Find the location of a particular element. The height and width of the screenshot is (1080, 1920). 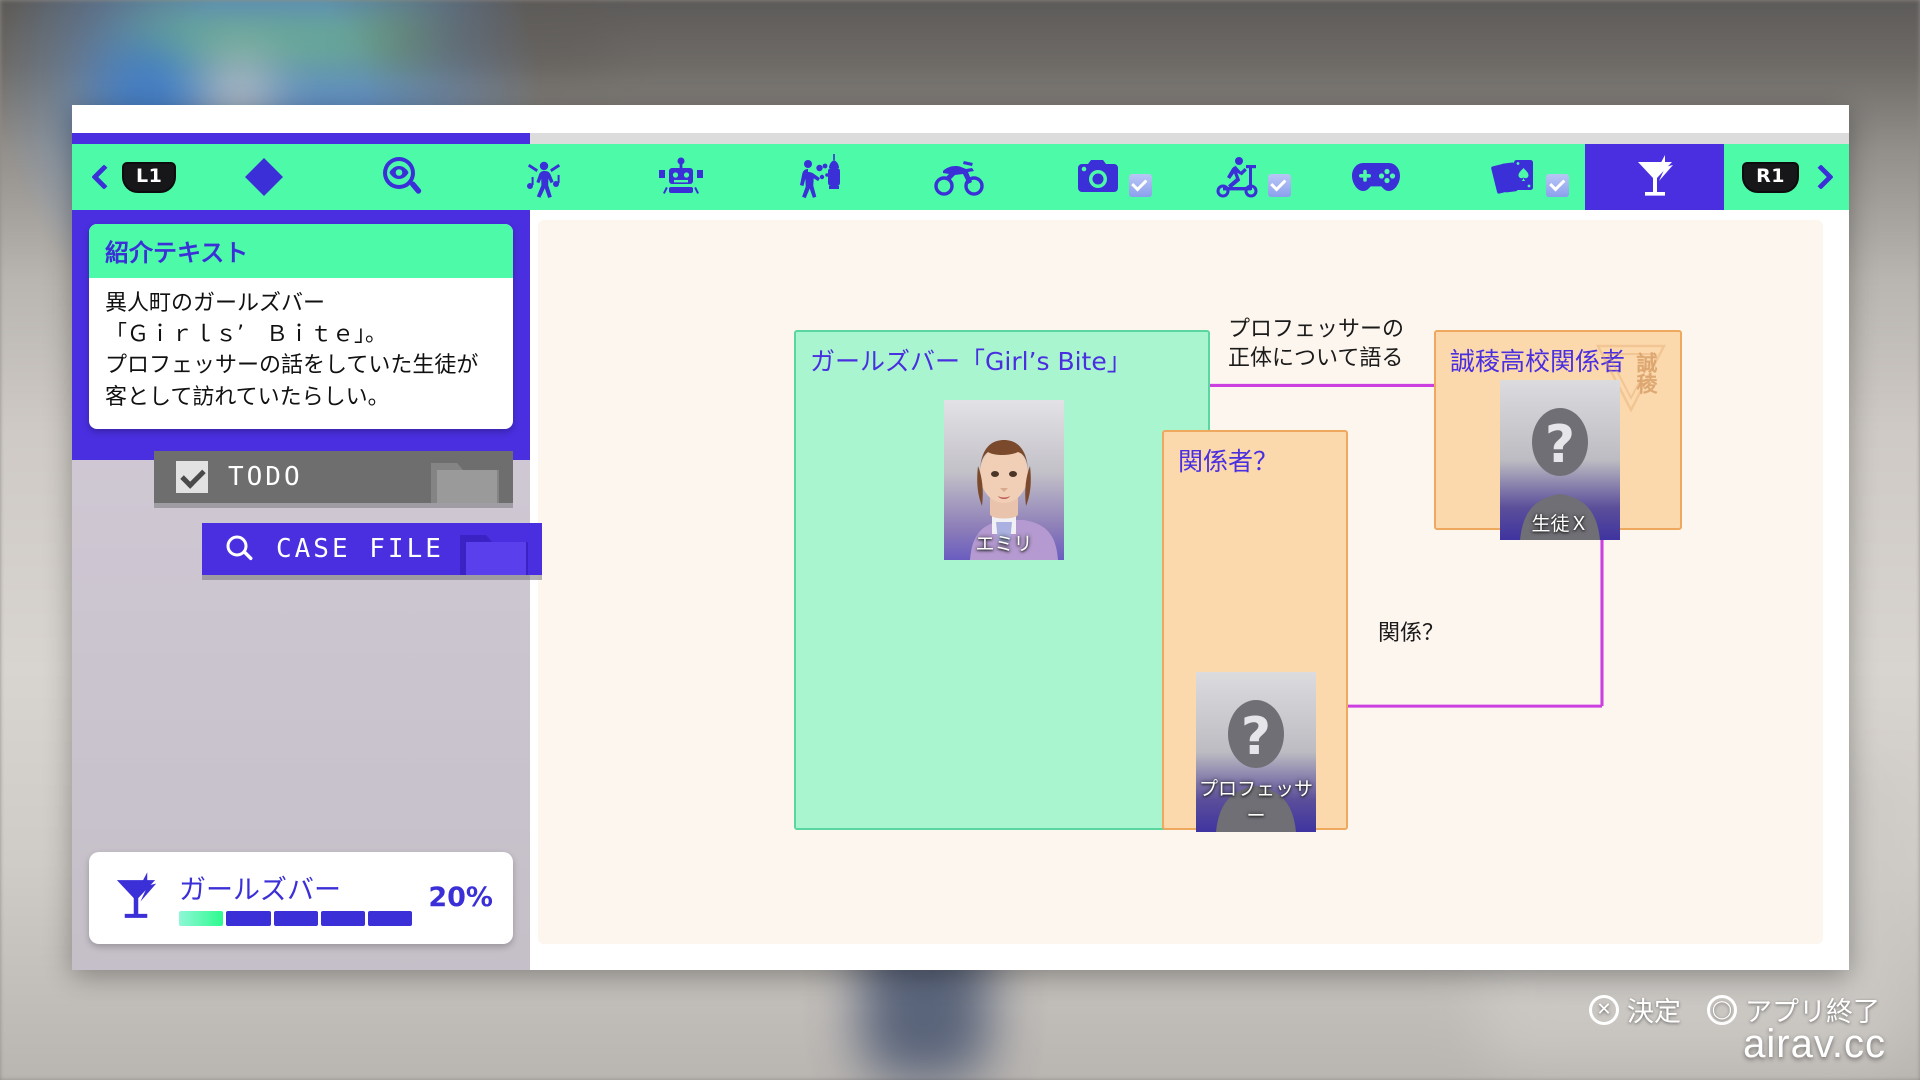

tab-cocktail is located at coordinates (1655, 177).